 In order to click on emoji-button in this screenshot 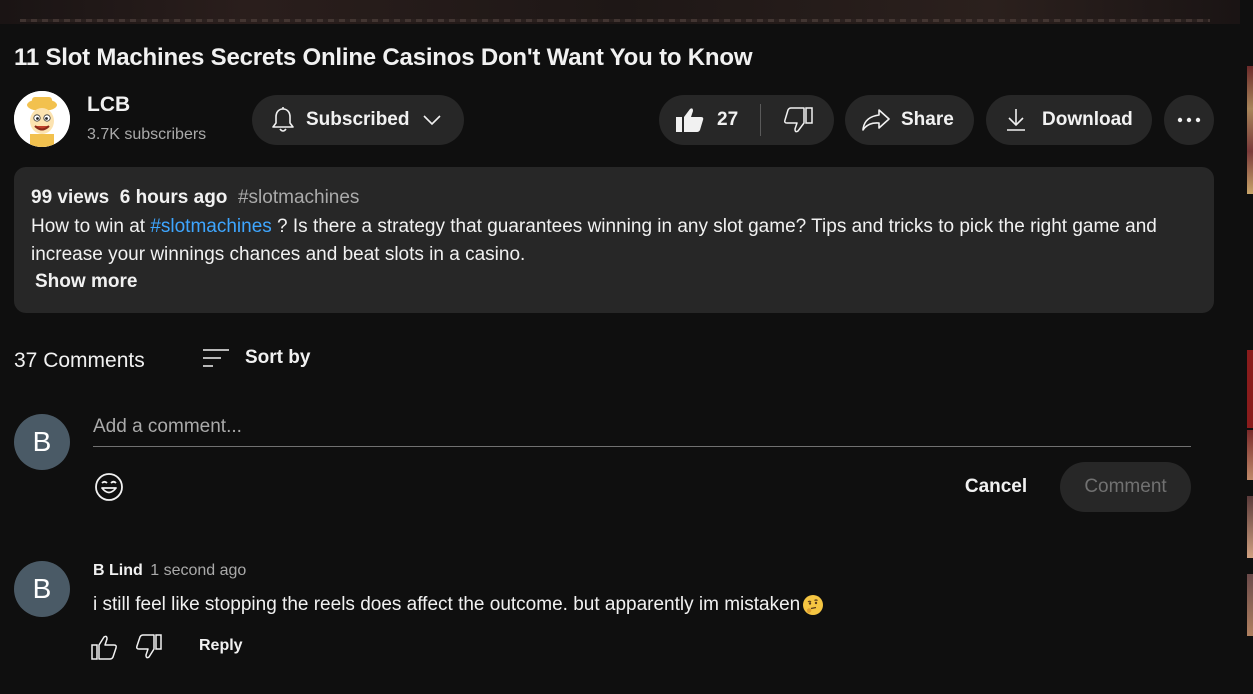, I will do `click(109, 489)`.